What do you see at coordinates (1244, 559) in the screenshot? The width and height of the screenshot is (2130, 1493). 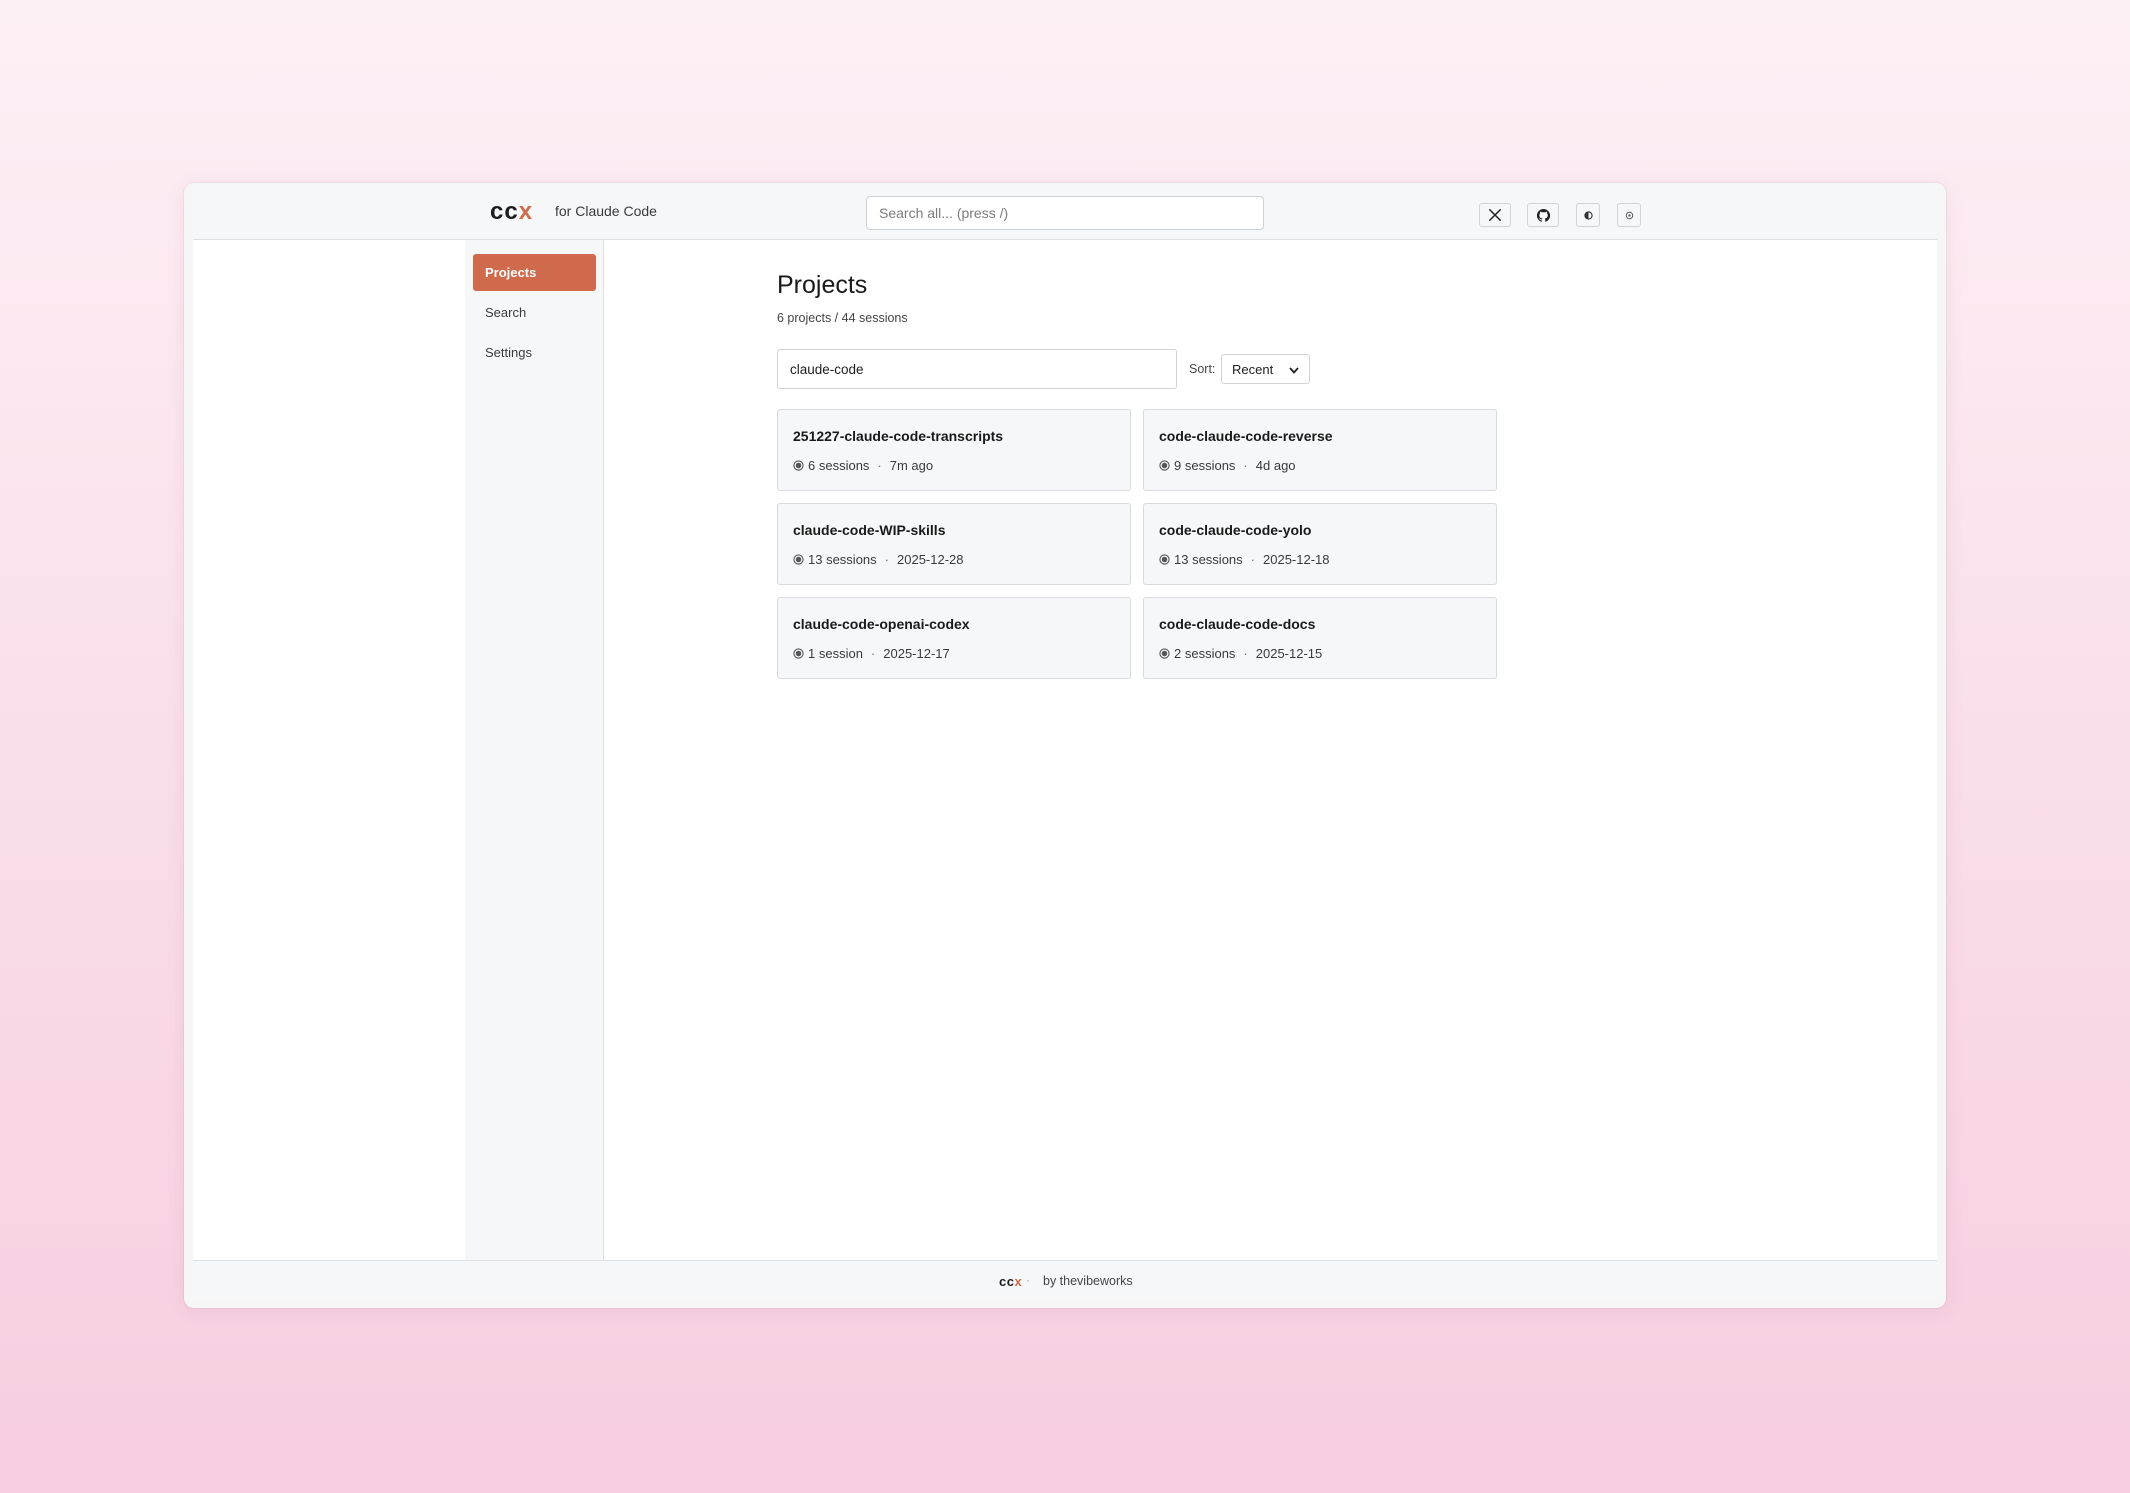 I see `project-meta: 13 sessions · 2025-12-18` at bounding box center [1244, 559].